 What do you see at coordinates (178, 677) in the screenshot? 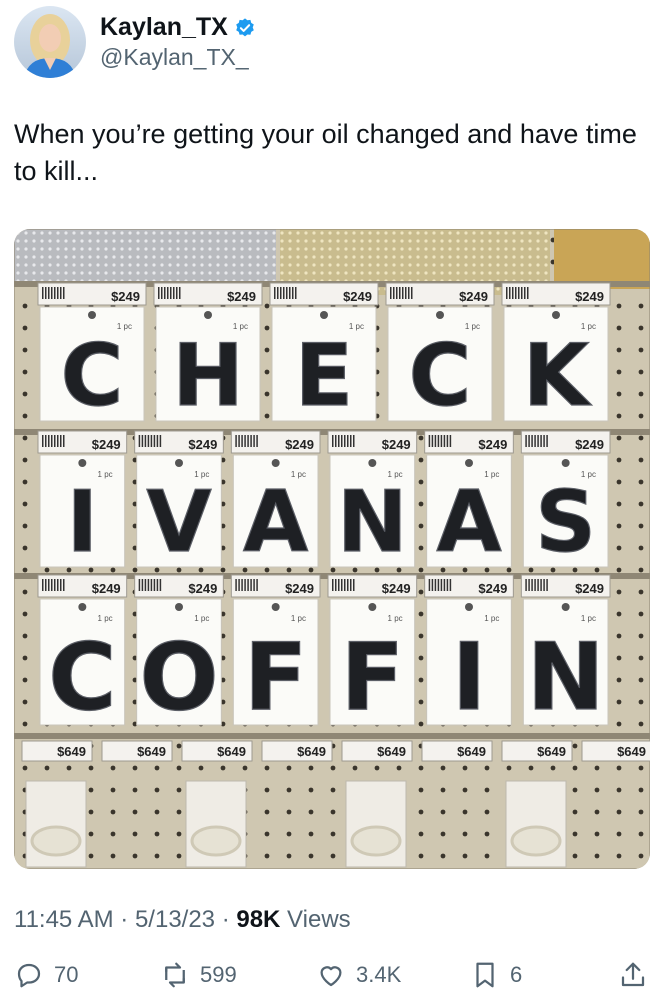
I see `letter-sticker: O` at bounding box center [178, 677].